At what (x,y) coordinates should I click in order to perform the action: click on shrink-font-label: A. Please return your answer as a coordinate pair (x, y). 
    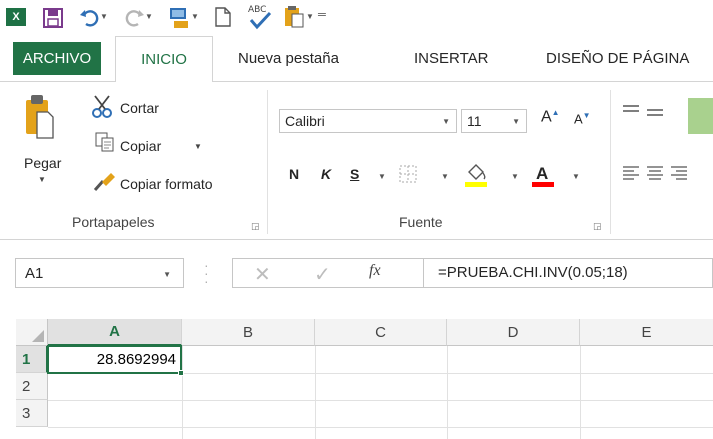
    Looking at the image, I should click on (578, 119).